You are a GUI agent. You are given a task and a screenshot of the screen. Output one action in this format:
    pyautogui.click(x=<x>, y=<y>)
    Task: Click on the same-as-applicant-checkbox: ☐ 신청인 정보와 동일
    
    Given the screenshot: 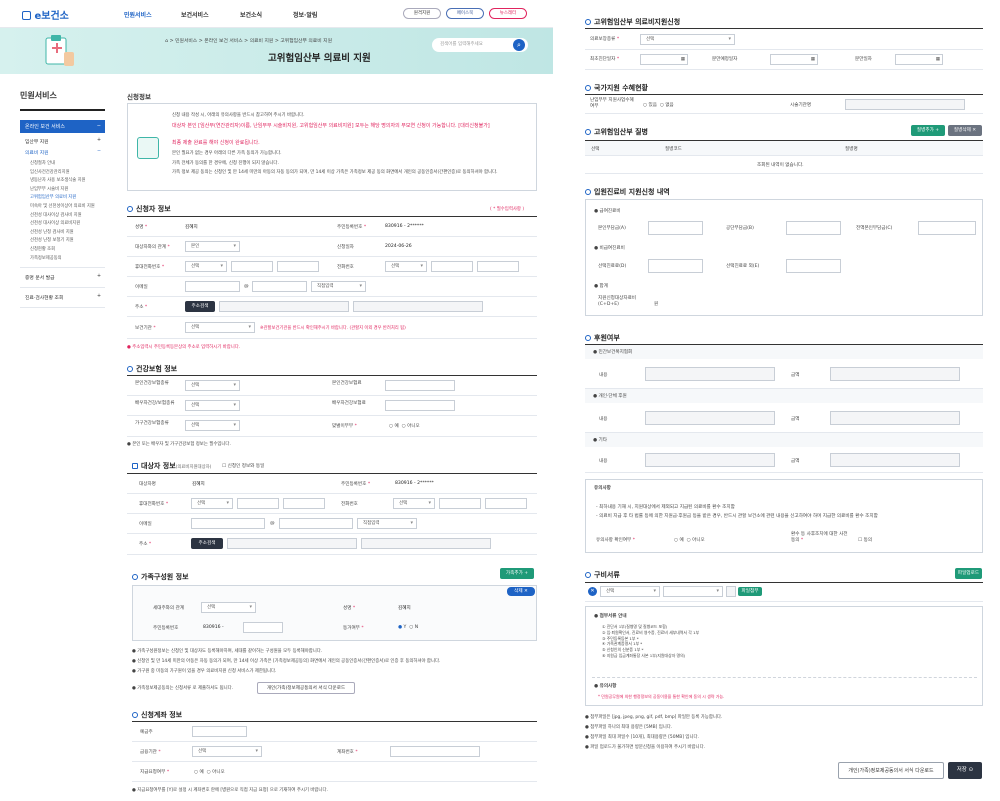 What is the action you would take?
    pyautogui.click(x=243, y=466)
    